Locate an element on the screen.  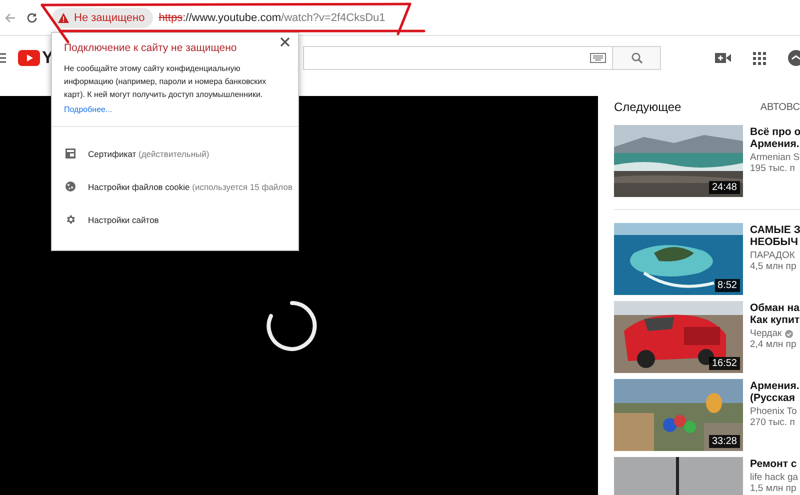
duration-label: 16:52 is located at coordinates (724, 363).